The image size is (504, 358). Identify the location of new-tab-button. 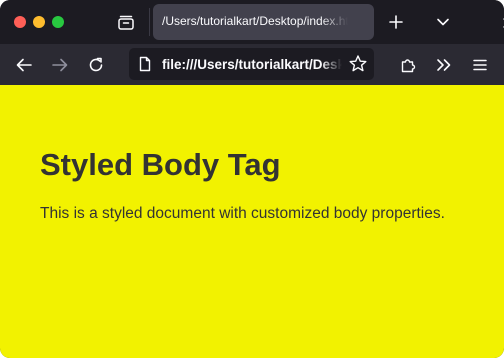
(396, 22).